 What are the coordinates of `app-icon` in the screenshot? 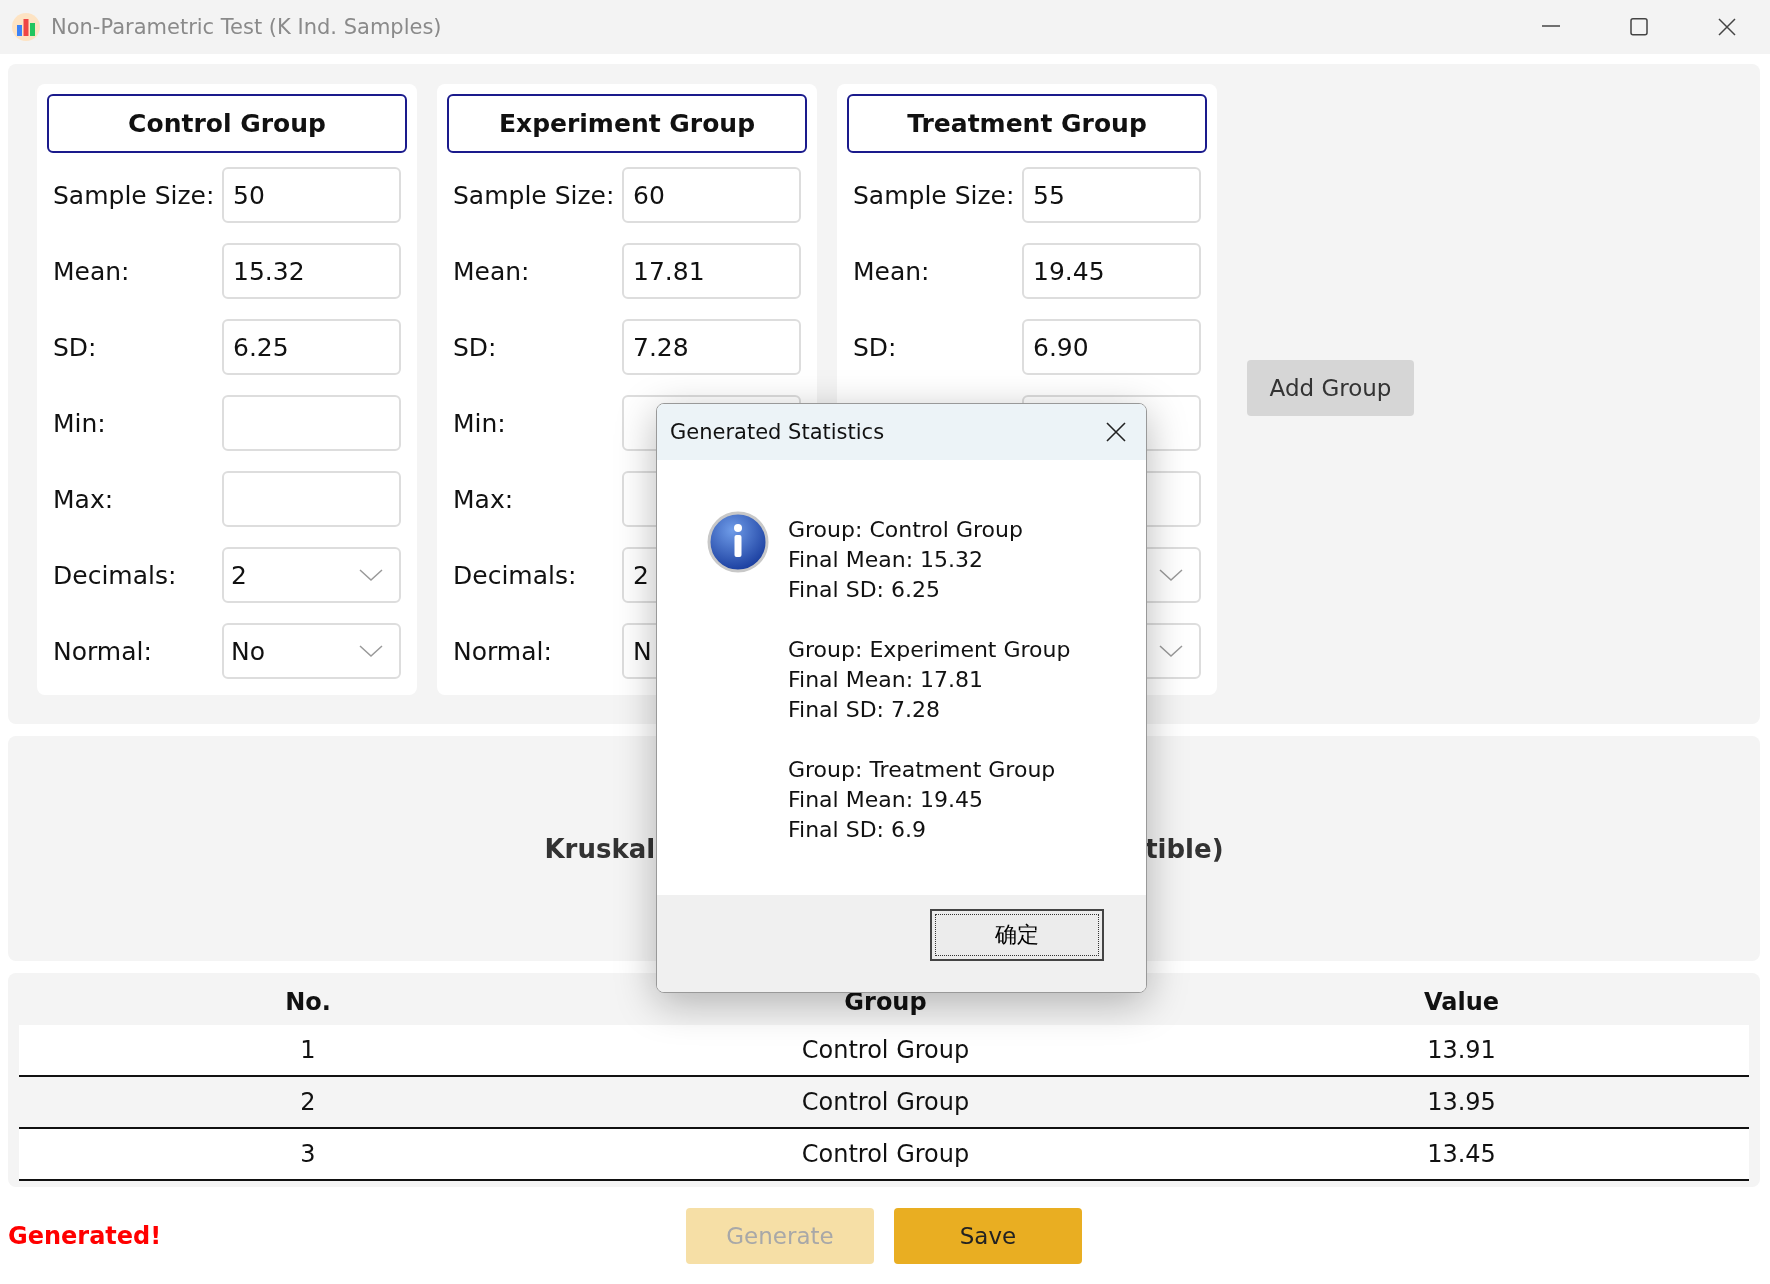 It's located at (26, 27).